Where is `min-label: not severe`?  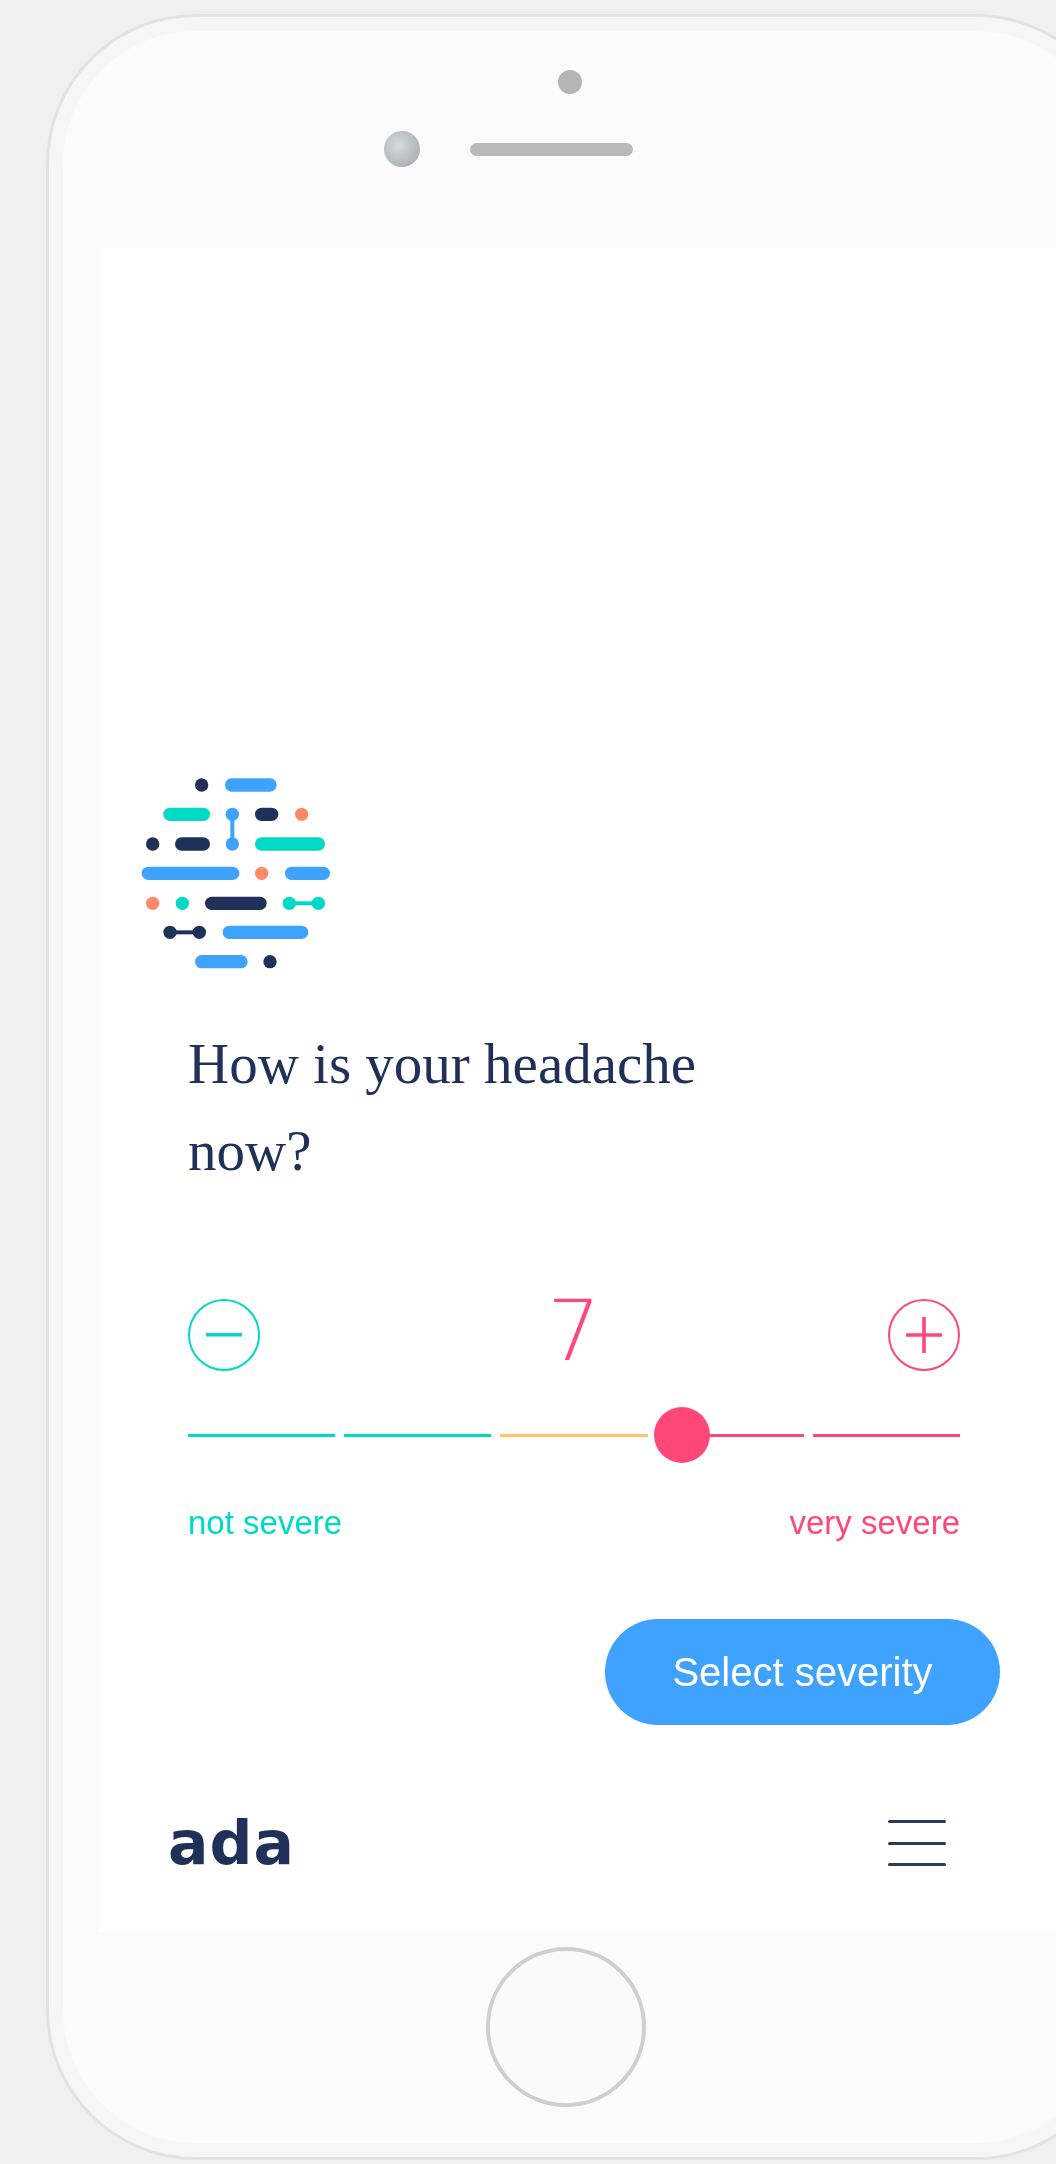 min-label: not severe is located at coordinates (265, 1523).